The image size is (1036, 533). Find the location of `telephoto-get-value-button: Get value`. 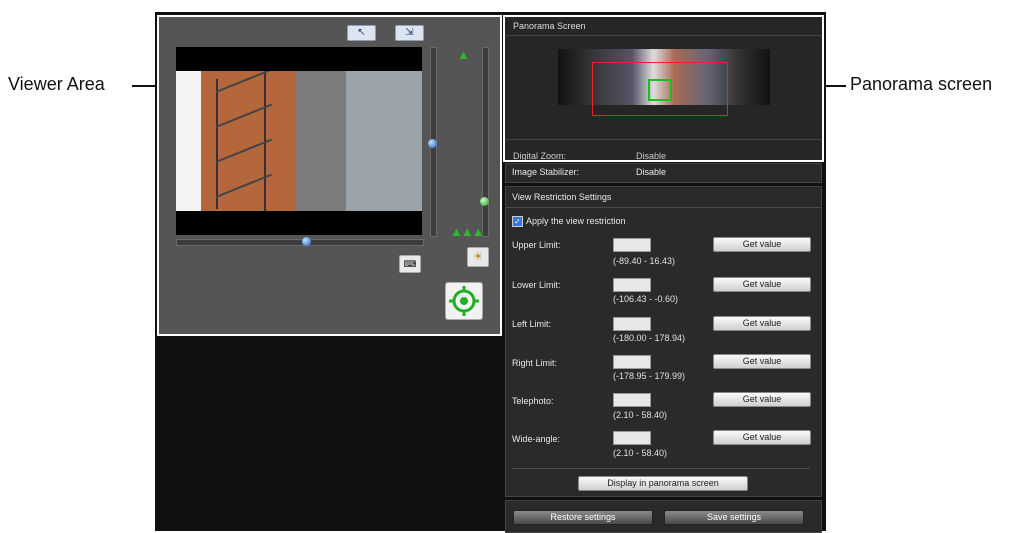

telephoto-get-value-button: Get value is located at coordinates (762, 399).